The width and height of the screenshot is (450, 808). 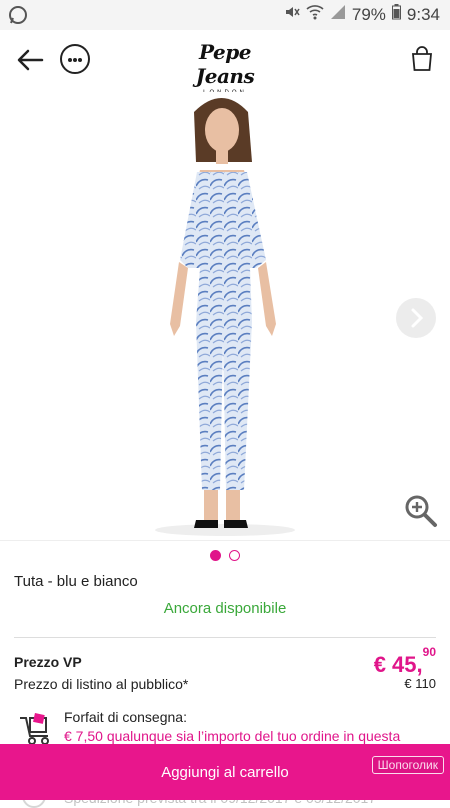 I want to click on signal-icon, so click(x=338, y=14).